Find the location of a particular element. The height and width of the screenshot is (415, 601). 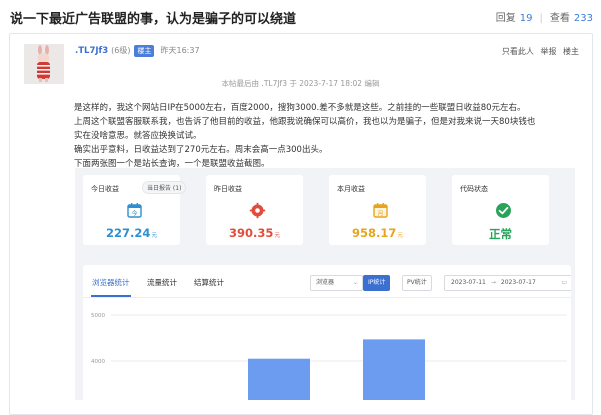

date-to: 2023-07-17 is located at coordinates (518, 282).